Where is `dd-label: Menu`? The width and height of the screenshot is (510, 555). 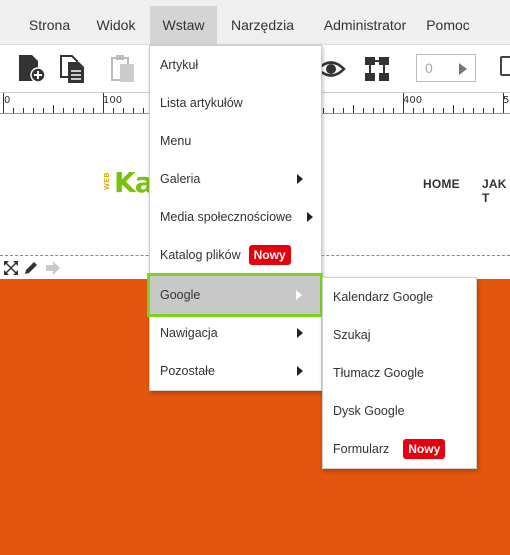 dd-label: Menu is located at coordinates (176, 141).